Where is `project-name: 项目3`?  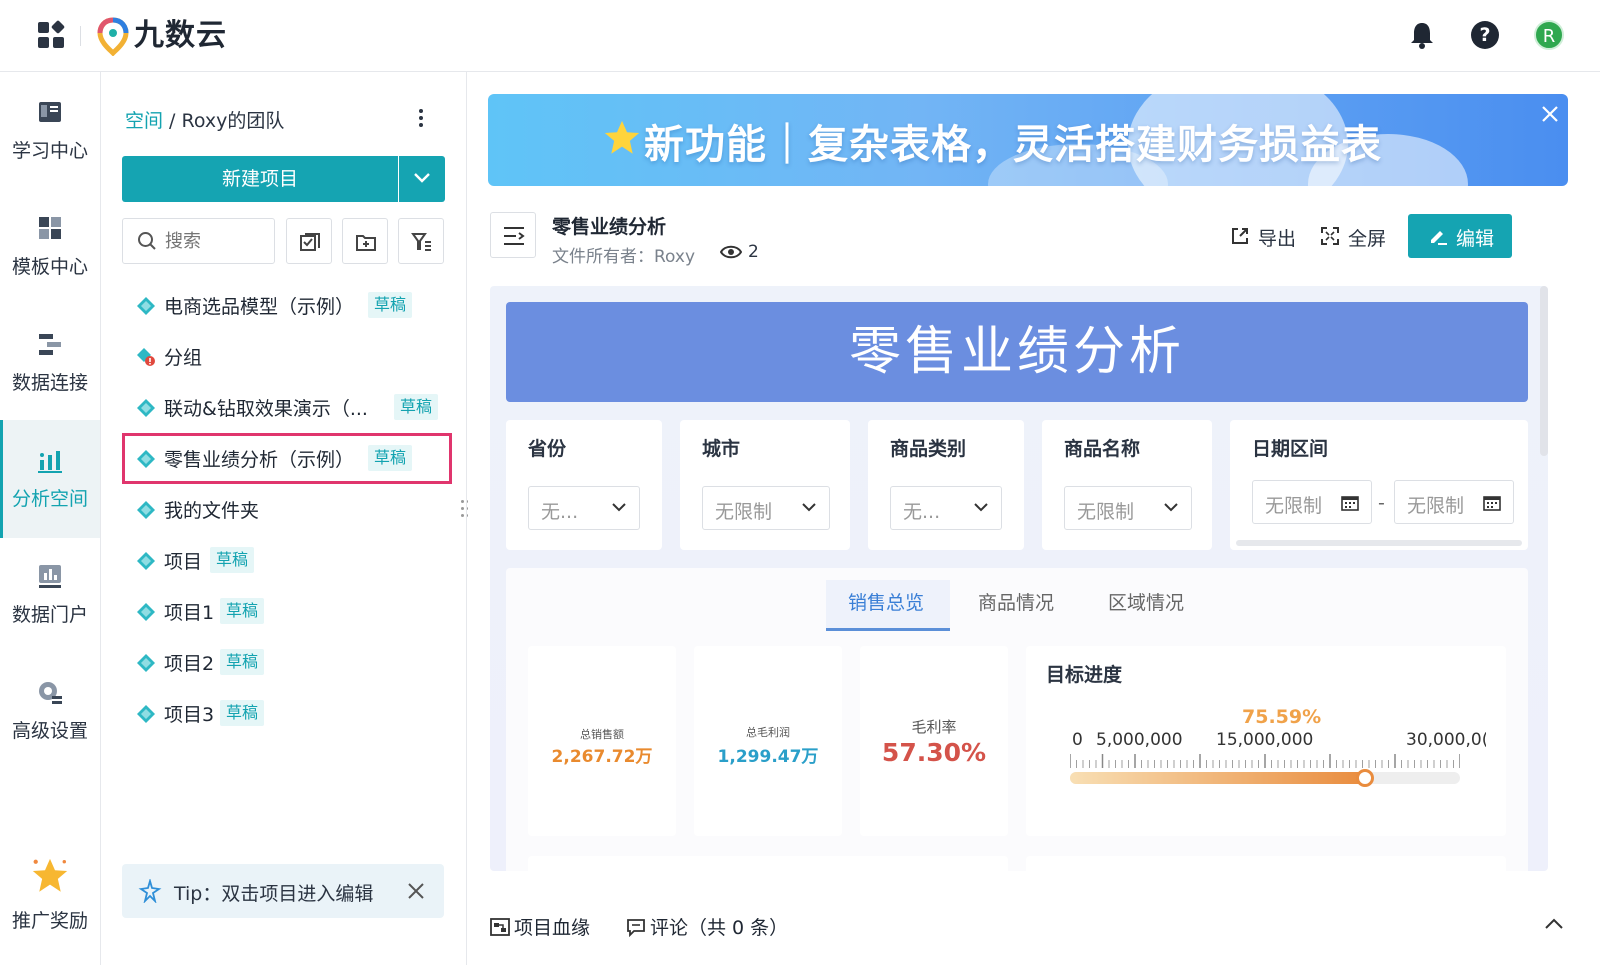 project-name: 项目3 is located at coordinates (189, 715).